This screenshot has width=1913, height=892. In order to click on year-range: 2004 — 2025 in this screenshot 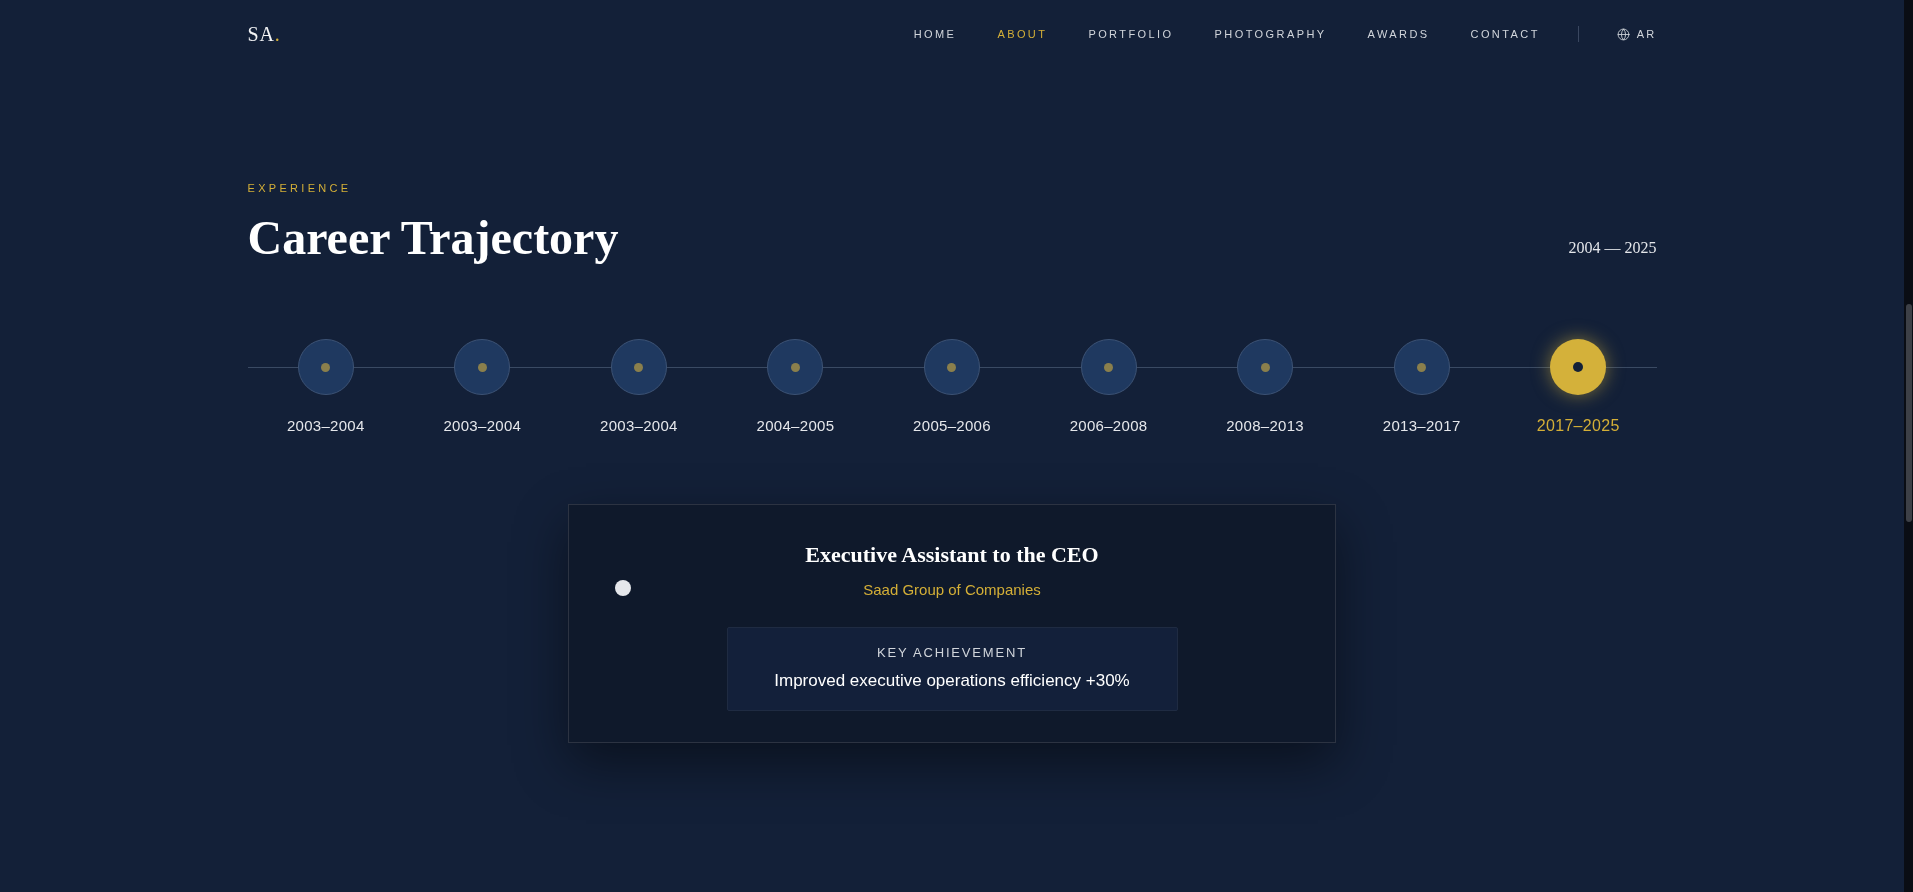, I will do `click(1612, 248)`.